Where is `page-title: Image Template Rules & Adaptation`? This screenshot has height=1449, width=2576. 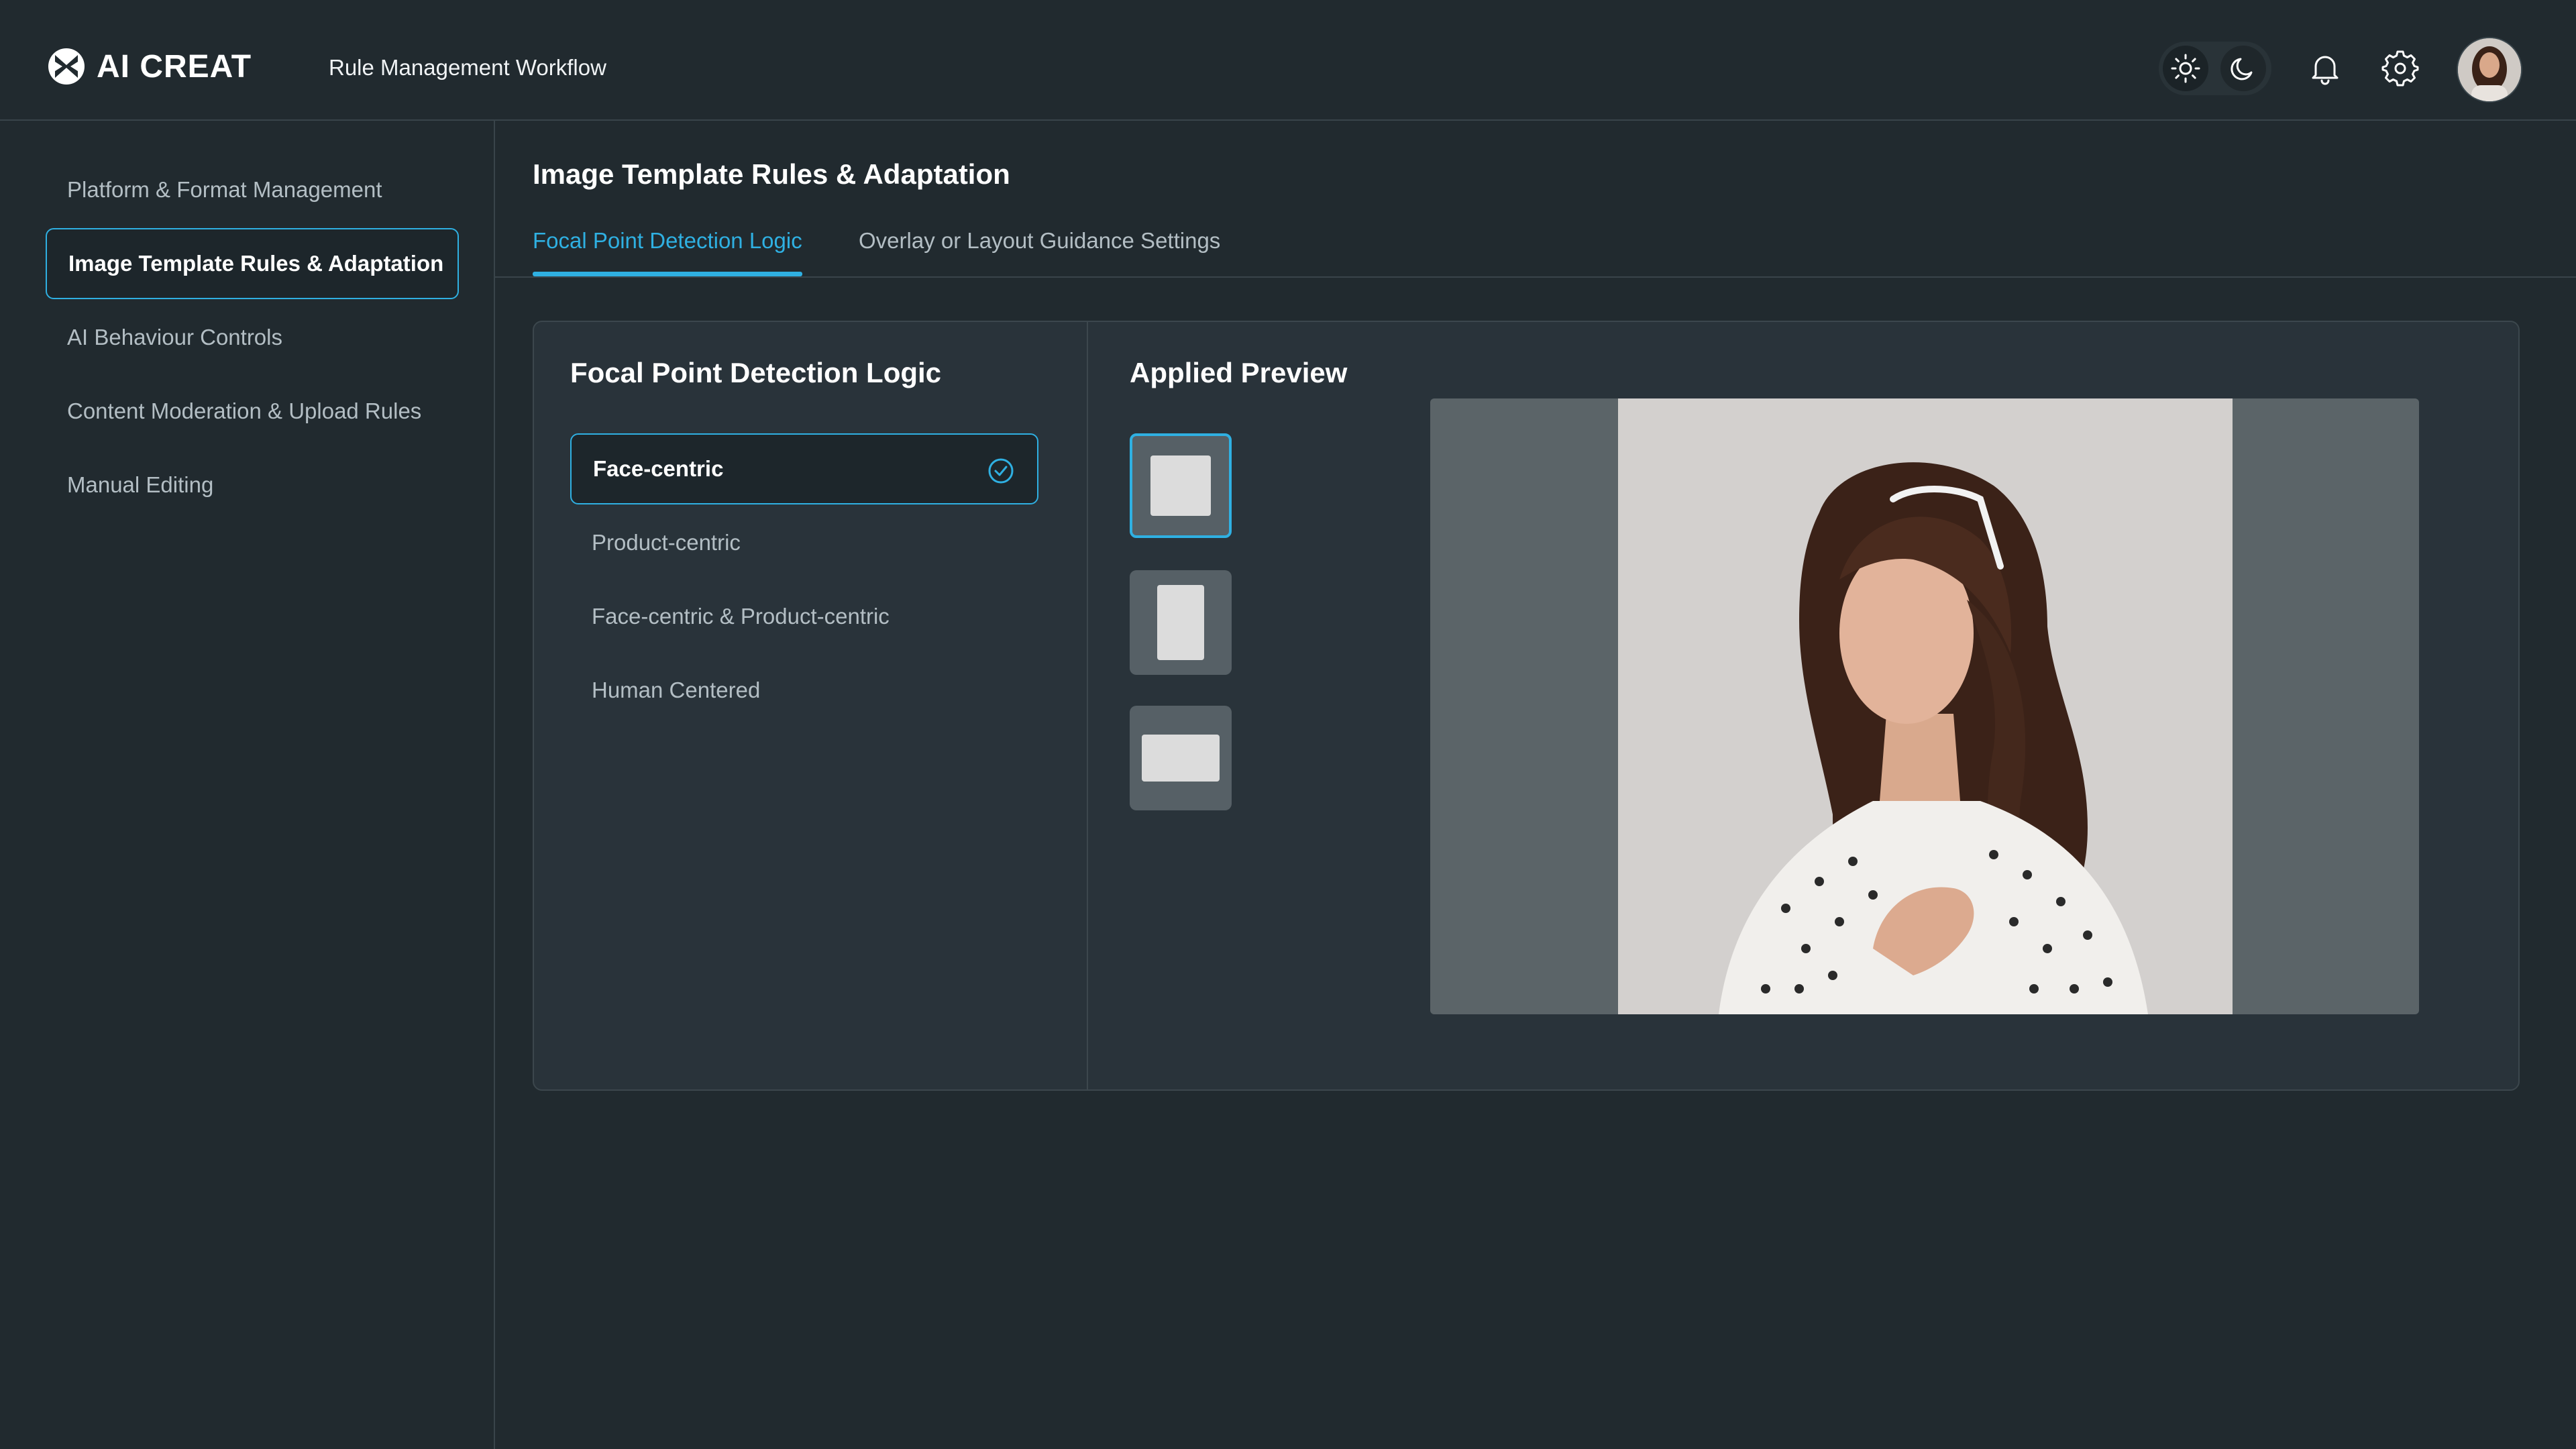 page-title: Image Template Rules & Adaptation is located at coordinates (771, 174).